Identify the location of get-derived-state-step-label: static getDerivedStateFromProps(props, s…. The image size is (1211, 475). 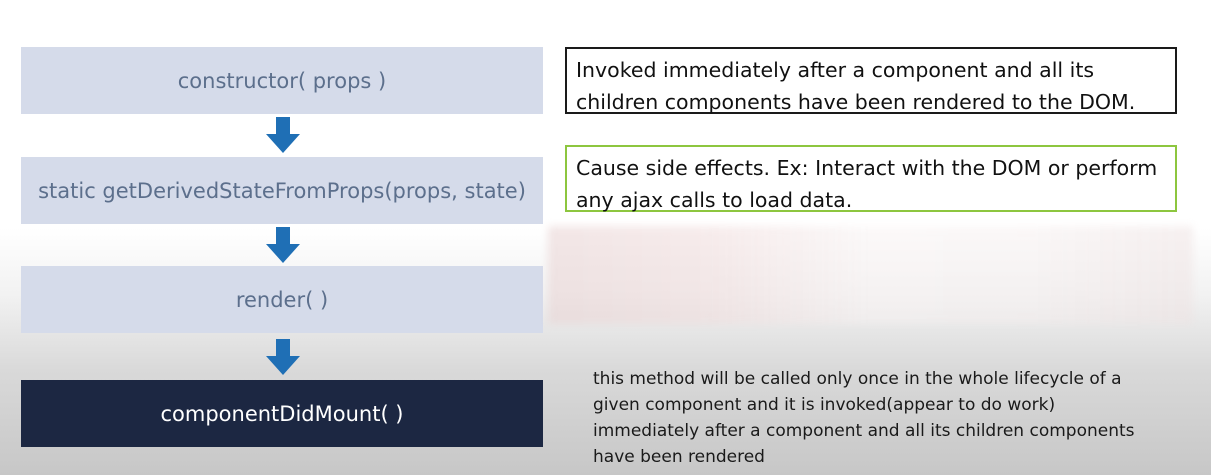
(282, 190).